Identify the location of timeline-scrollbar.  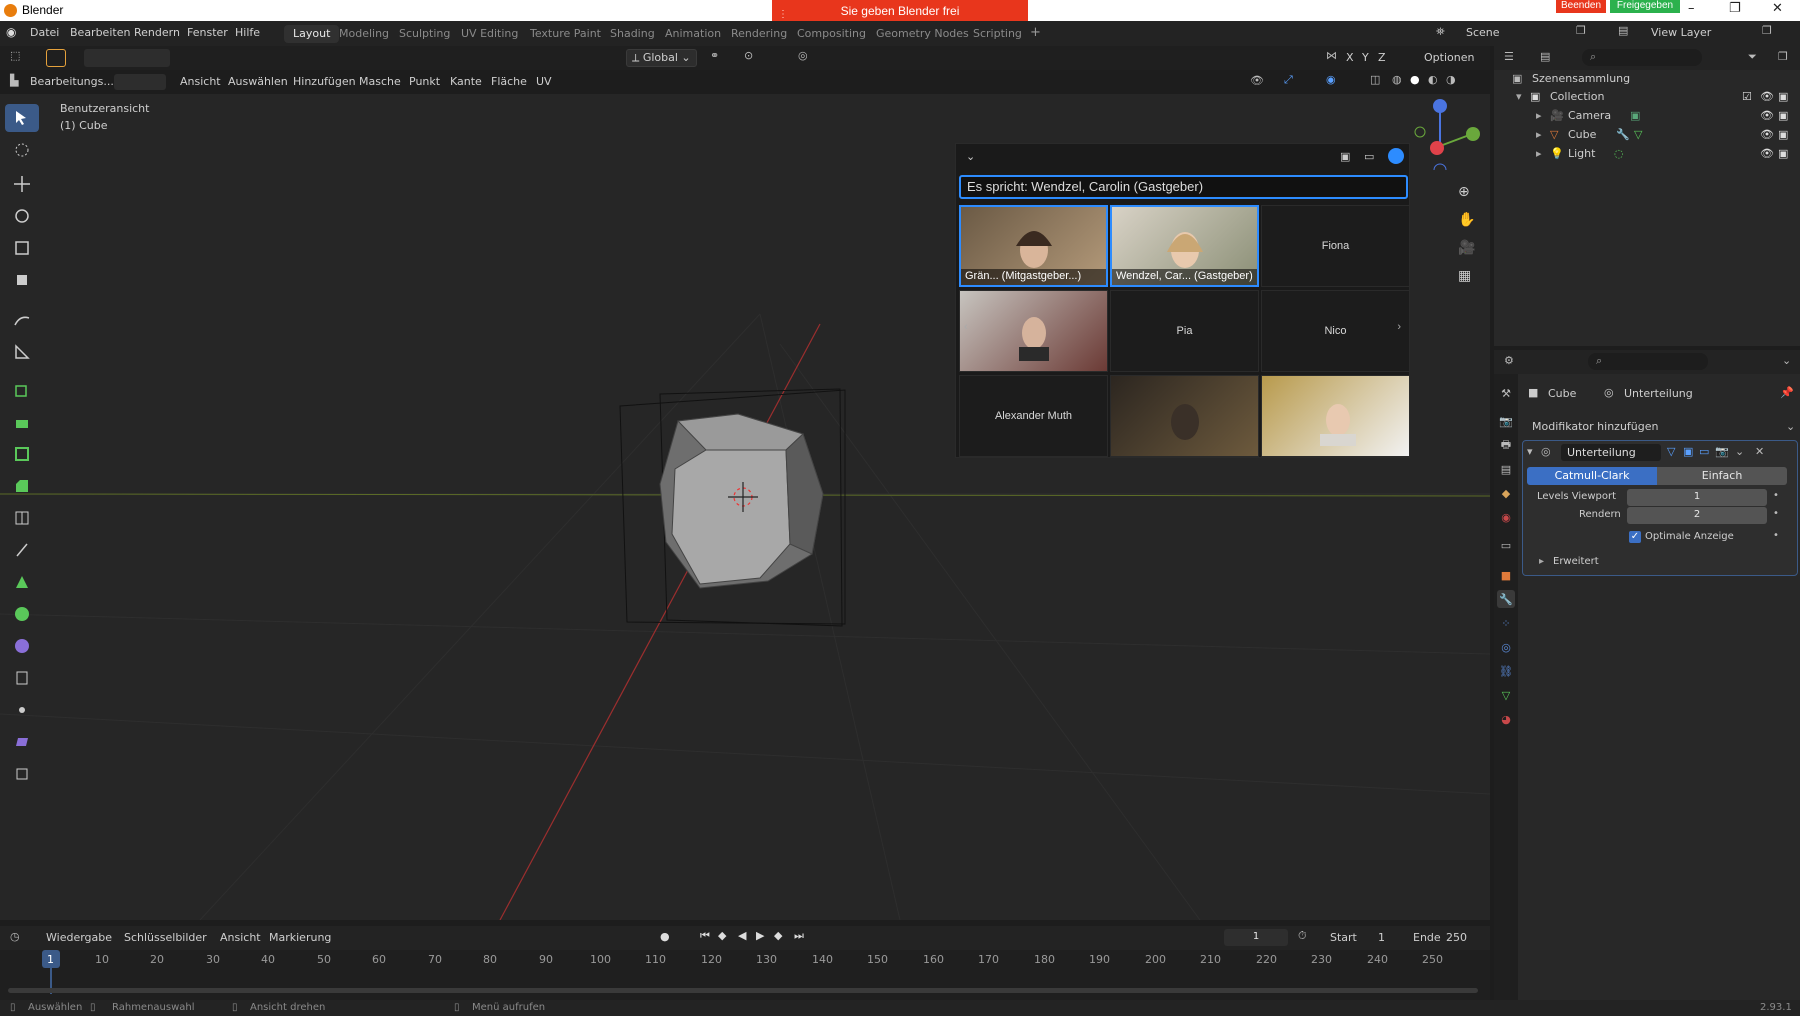
(743, 990).